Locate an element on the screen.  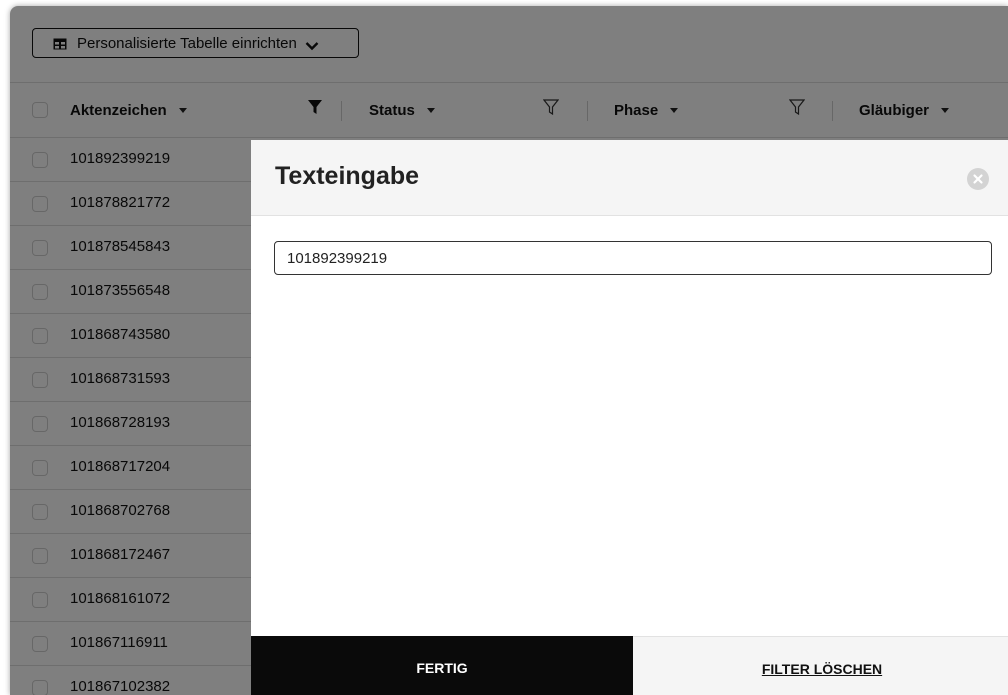
close-button is located at coordinates (978, 179).